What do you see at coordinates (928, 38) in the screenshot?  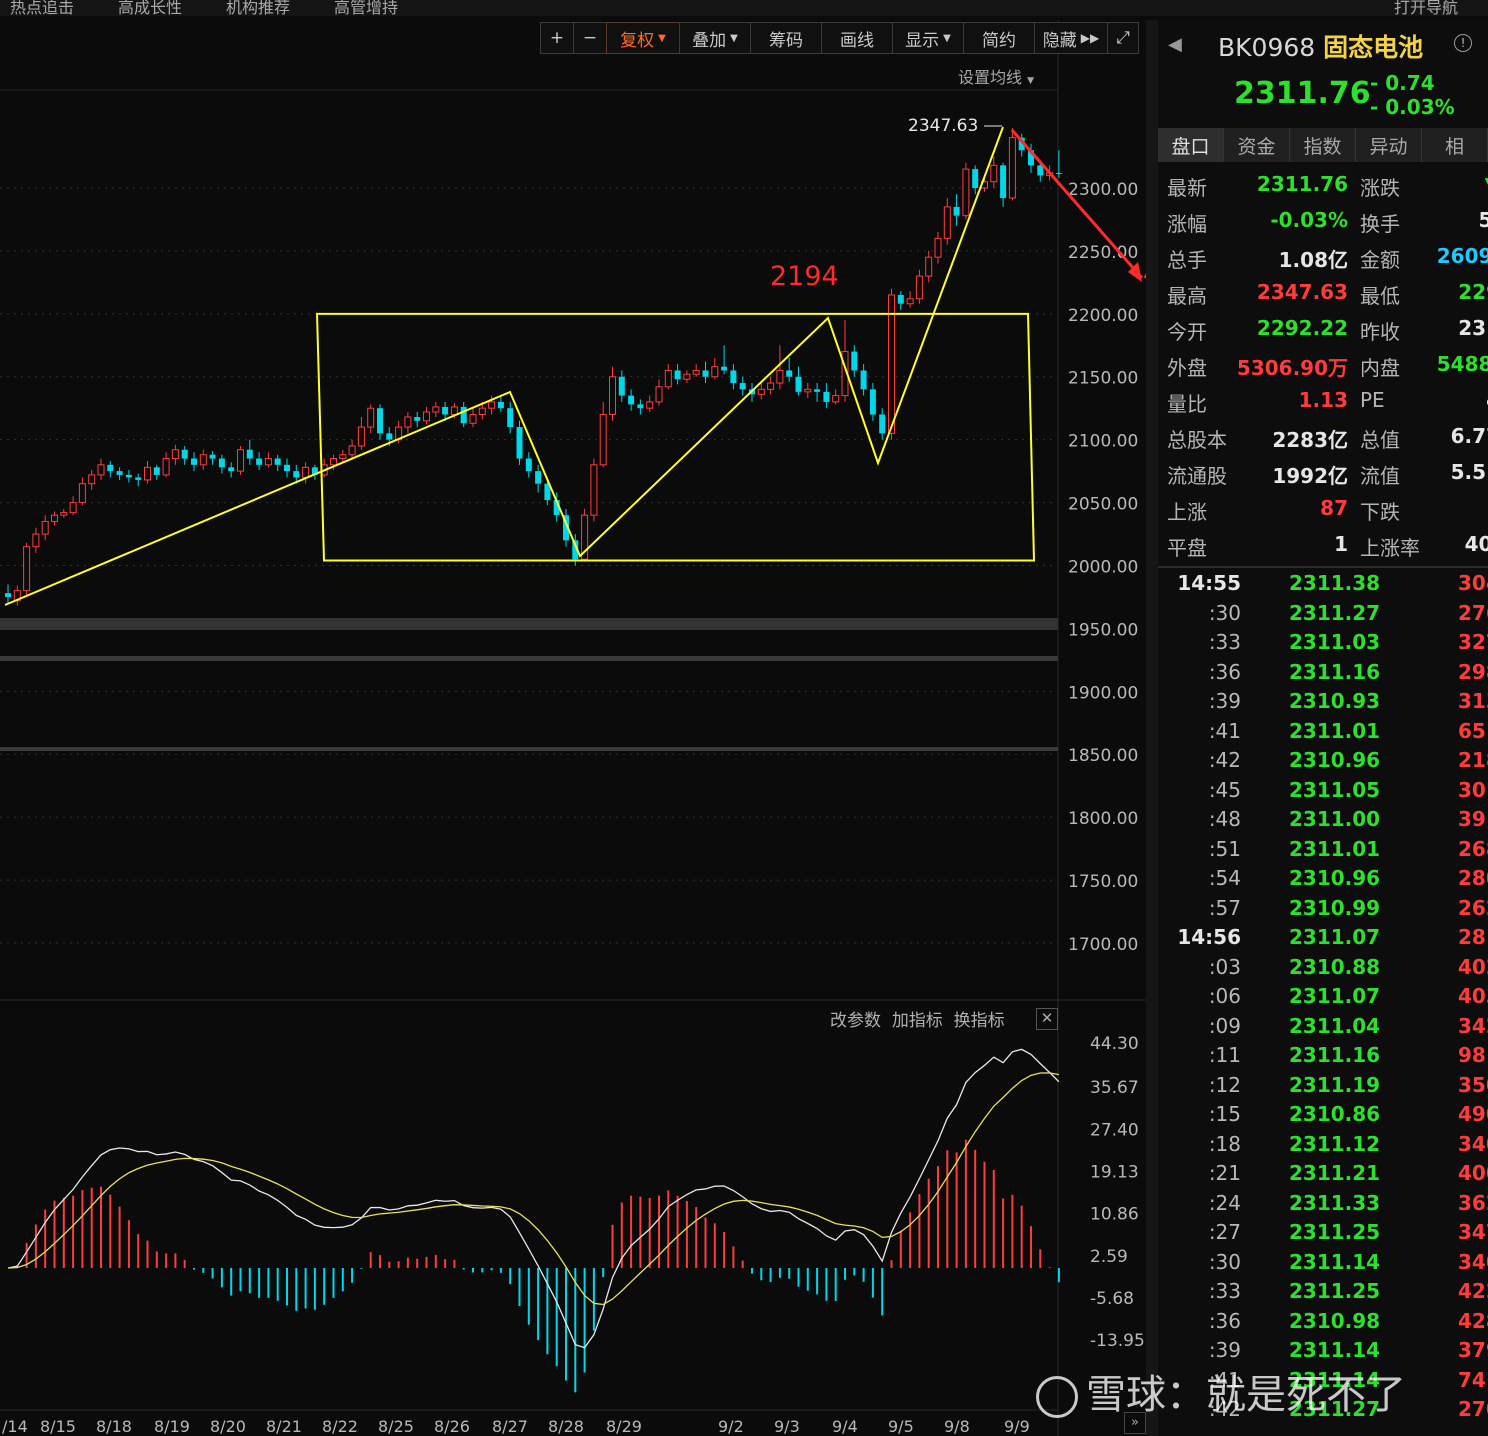 I see `display-button: 显示 ▼` at bounding box center [928, 38].